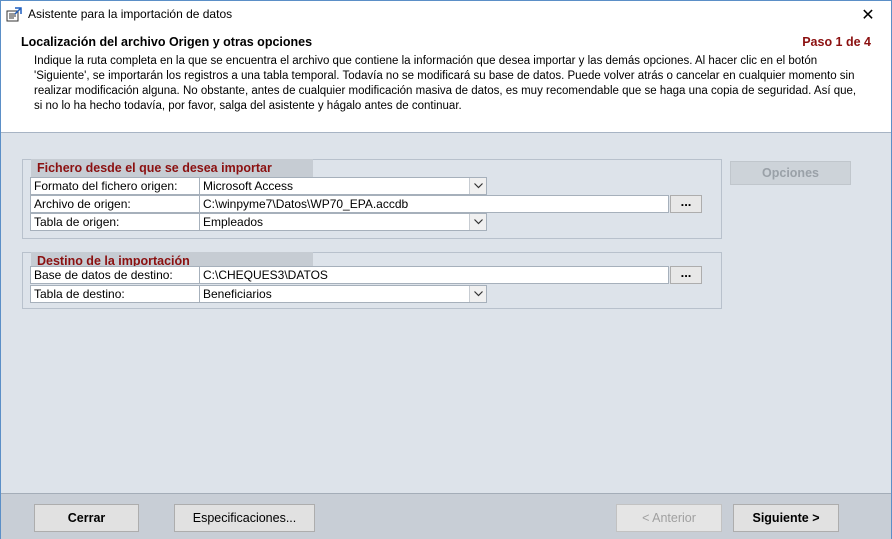 The width and height of the screenshot is (892, 539). I want to click on window-title: Asistente para la importación de datos, so click(130, 14).